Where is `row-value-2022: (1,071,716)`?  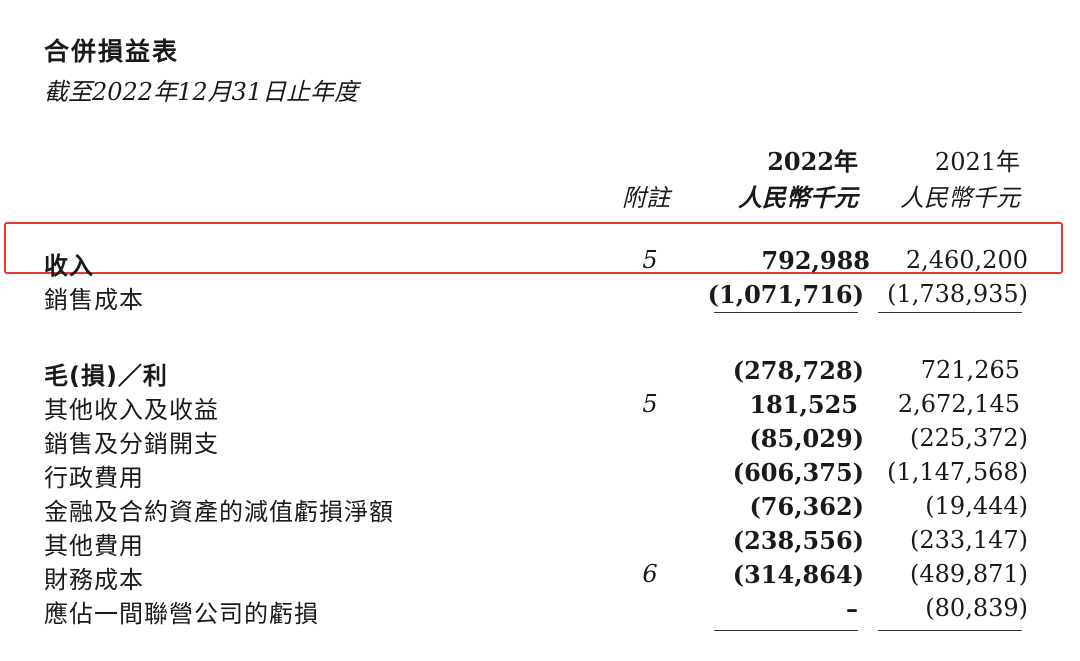
row-value-2022: (1,071,716) is located at coordinates (785, 294).